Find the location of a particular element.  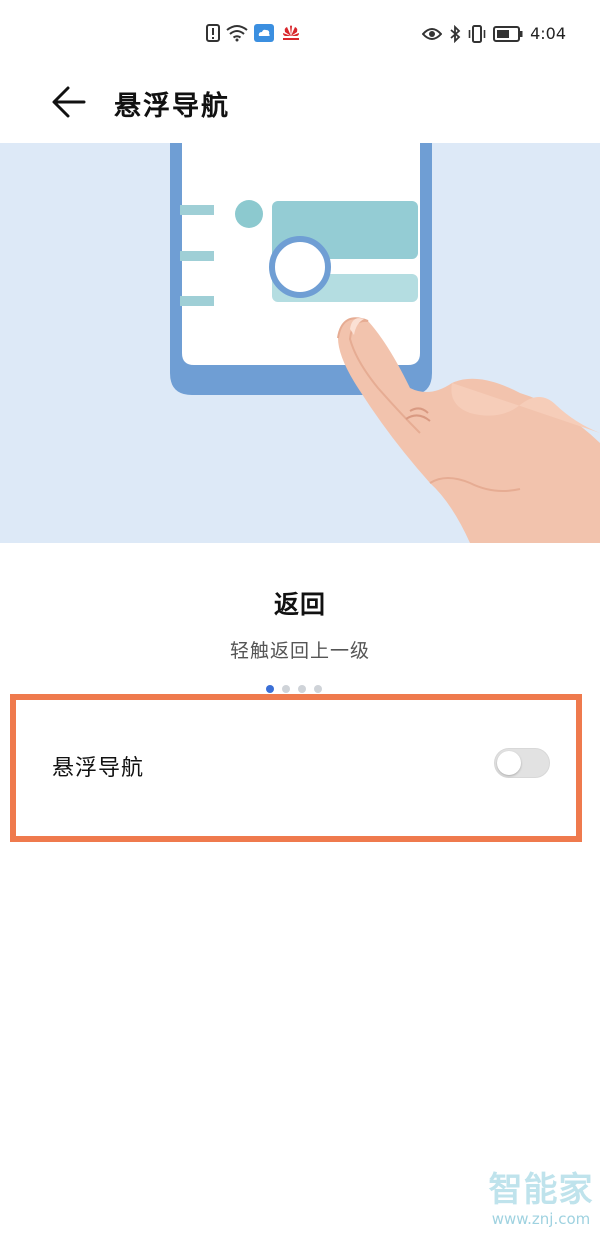

watermark-text: 智能家 is located at coordinates (541, 1190).